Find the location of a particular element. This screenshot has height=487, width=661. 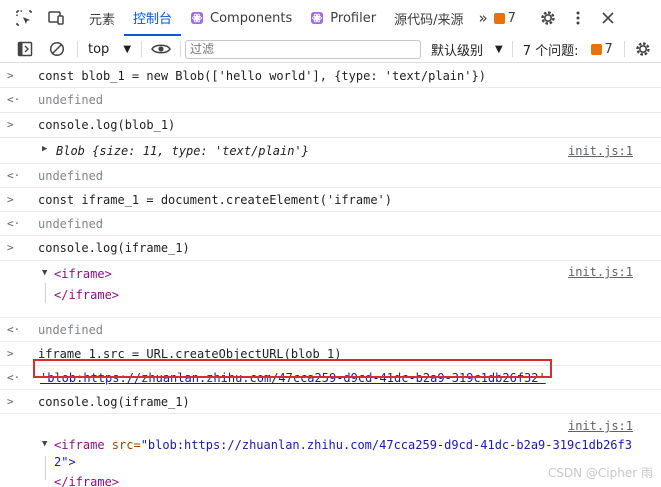

blob-object-name: Blob is located at coordinates (70, 151).